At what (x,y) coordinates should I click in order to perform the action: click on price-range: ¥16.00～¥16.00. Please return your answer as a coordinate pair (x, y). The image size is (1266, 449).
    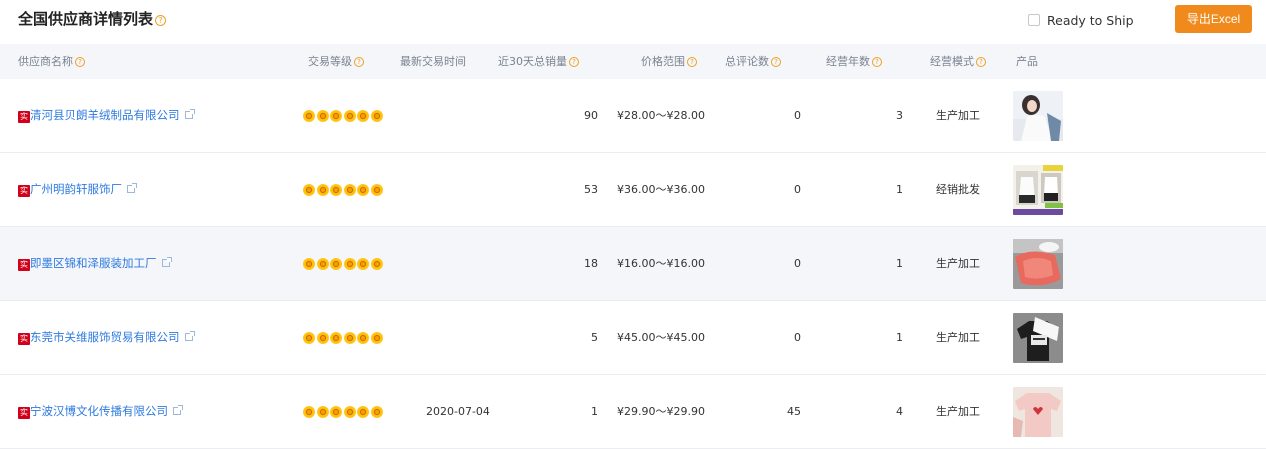
    Looking at the image, I should click on (661, 263).